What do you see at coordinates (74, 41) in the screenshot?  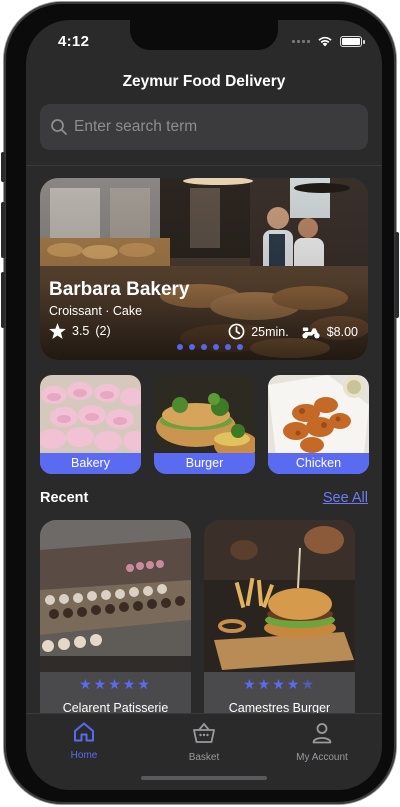 I see `status-time: 4:12` at bounding box center [74, 41].